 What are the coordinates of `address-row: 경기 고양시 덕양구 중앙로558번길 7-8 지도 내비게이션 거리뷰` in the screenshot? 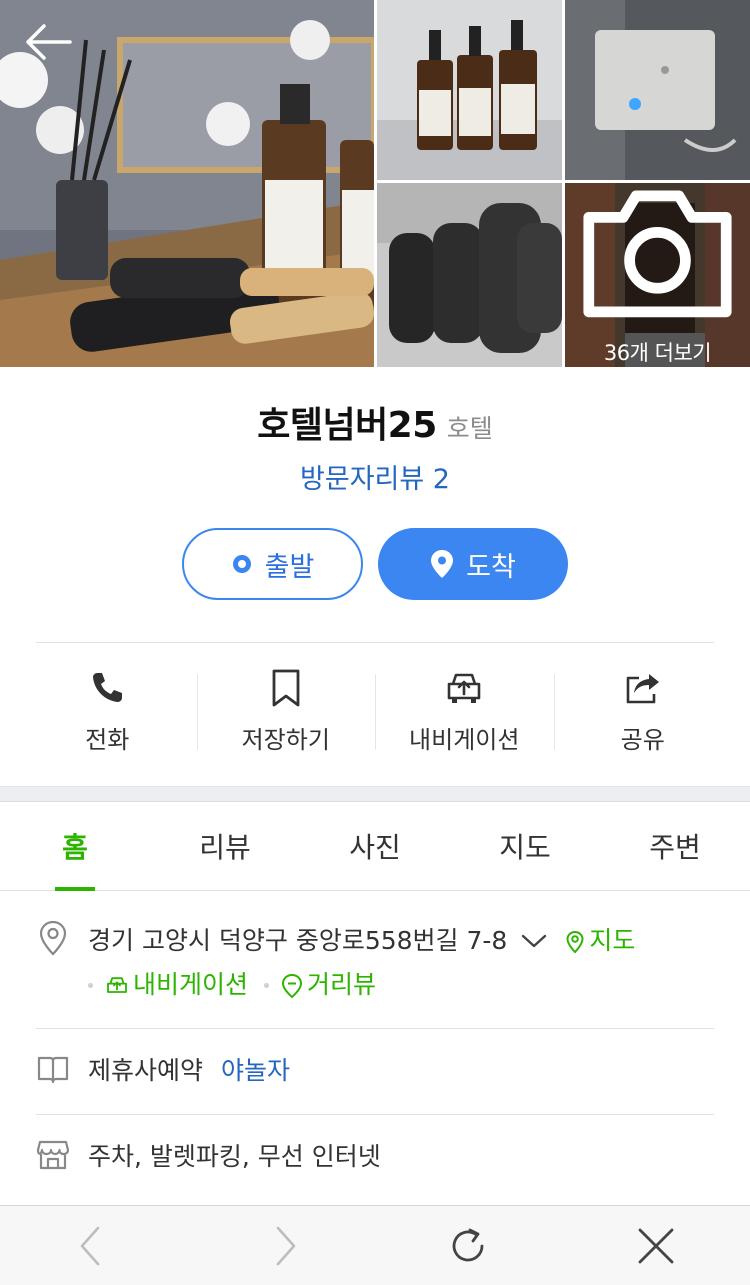 It's located at (375, 963).